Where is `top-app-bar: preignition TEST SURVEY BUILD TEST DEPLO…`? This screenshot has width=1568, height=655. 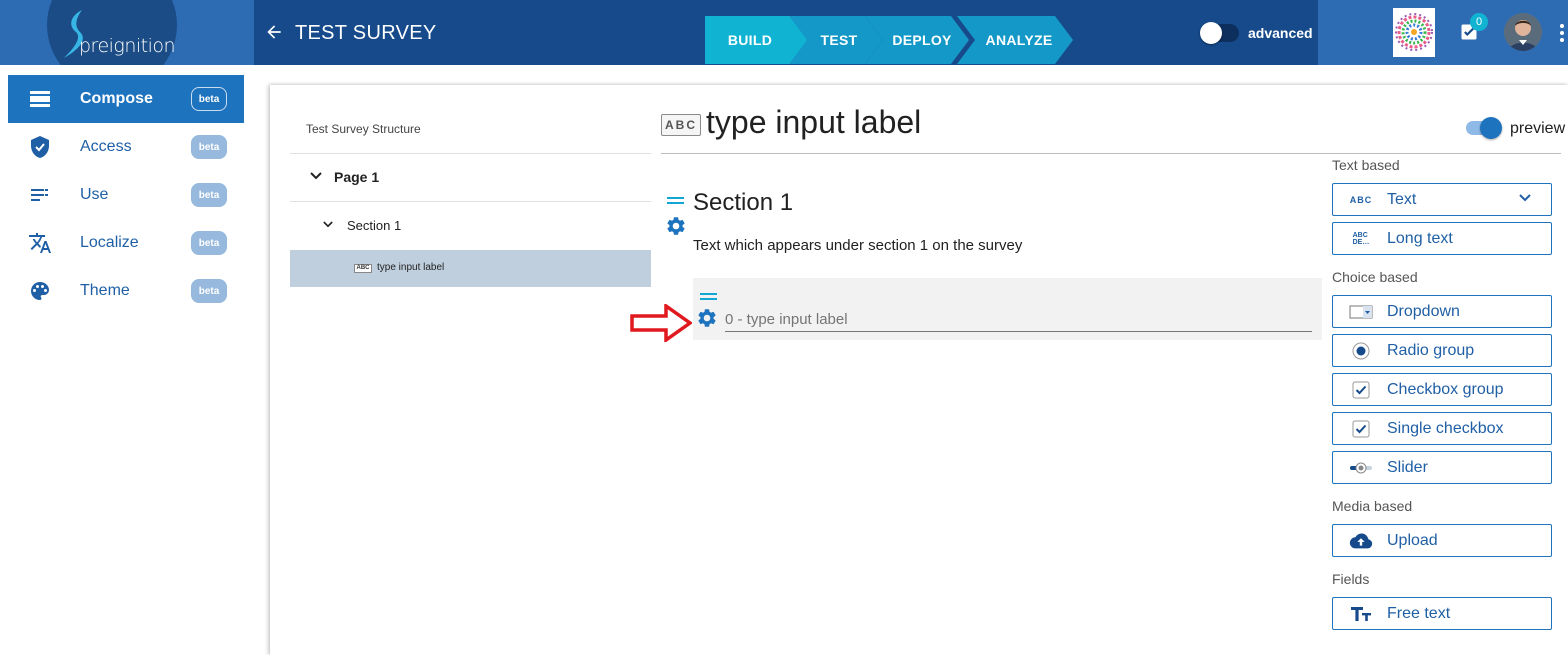 top-app-bar: preignition TEST SURVEY BUILD TEST DEPLO… is located at coordinates (784, 32).